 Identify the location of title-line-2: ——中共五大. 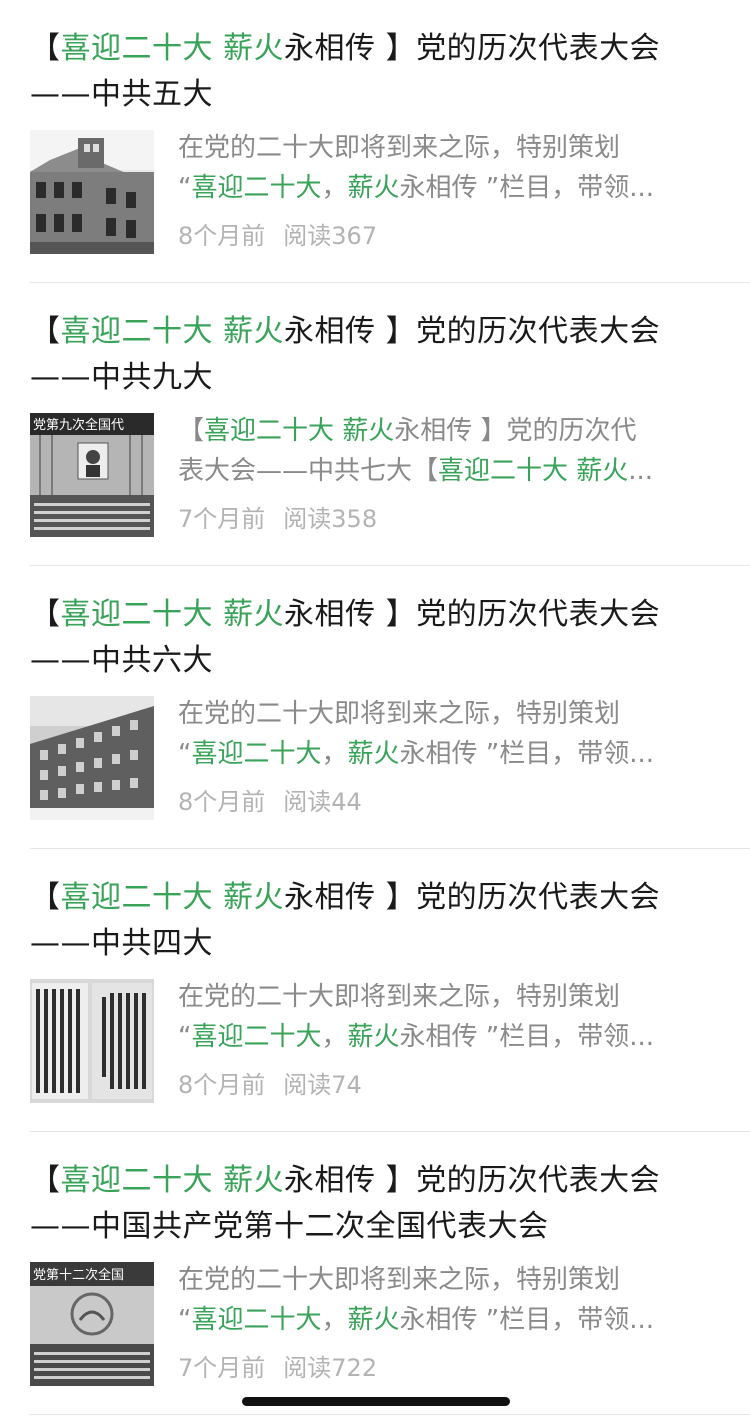
(121, 94).